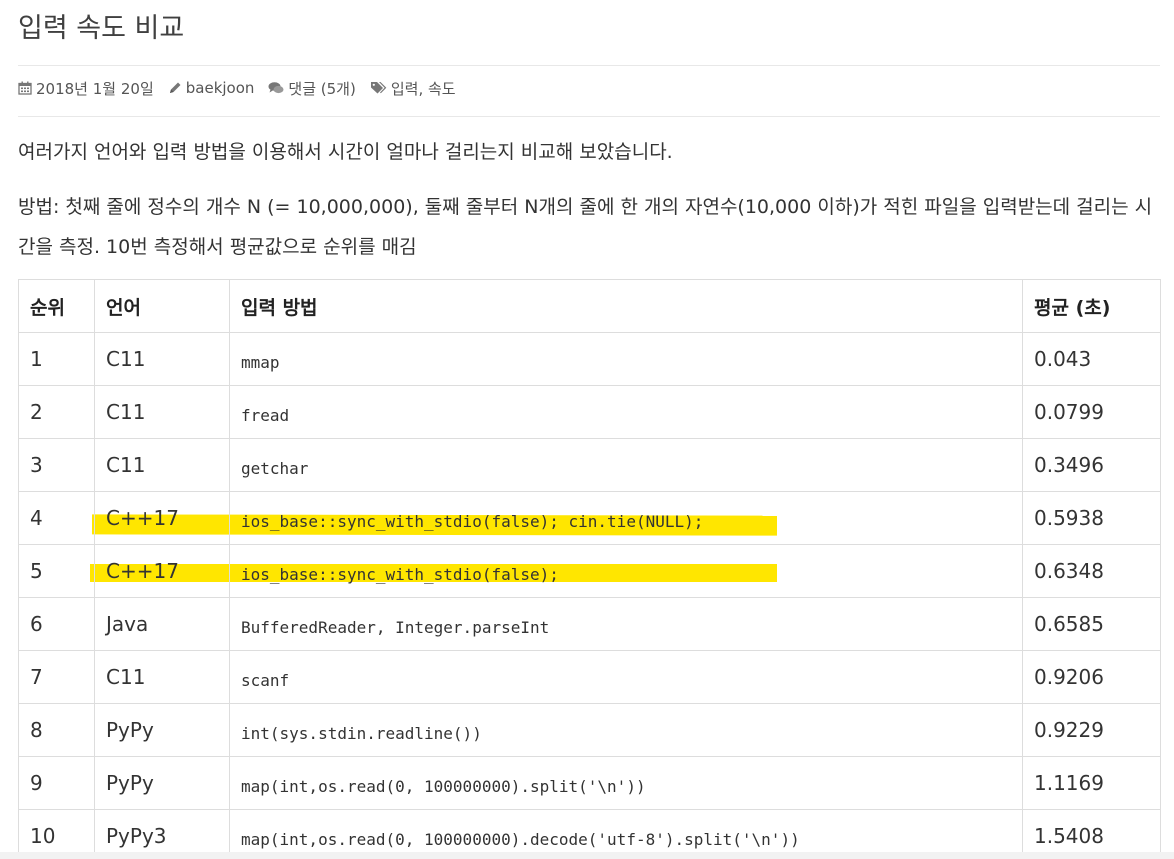 This screenshot has width=1174, height=859. I want to click on post-tags-links: 입력, 속도, so click(423, 88).